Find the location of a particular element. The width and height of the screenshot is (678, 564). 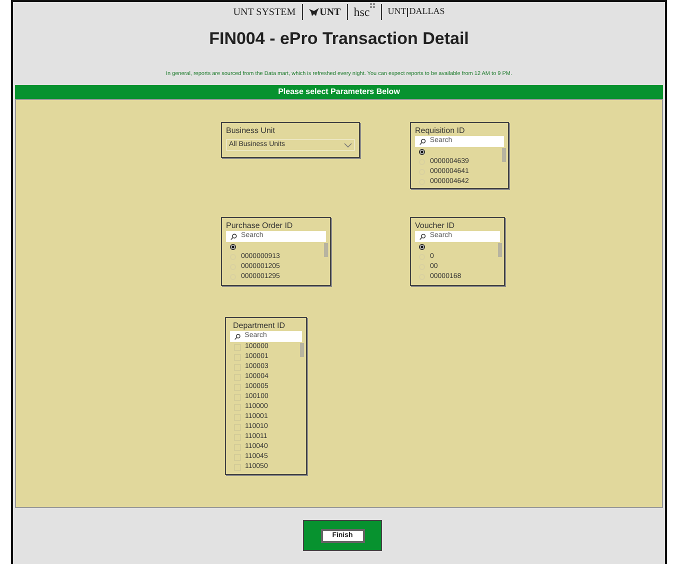

slicer-title: Purchase Order ID is located at coordinates (259, 225).